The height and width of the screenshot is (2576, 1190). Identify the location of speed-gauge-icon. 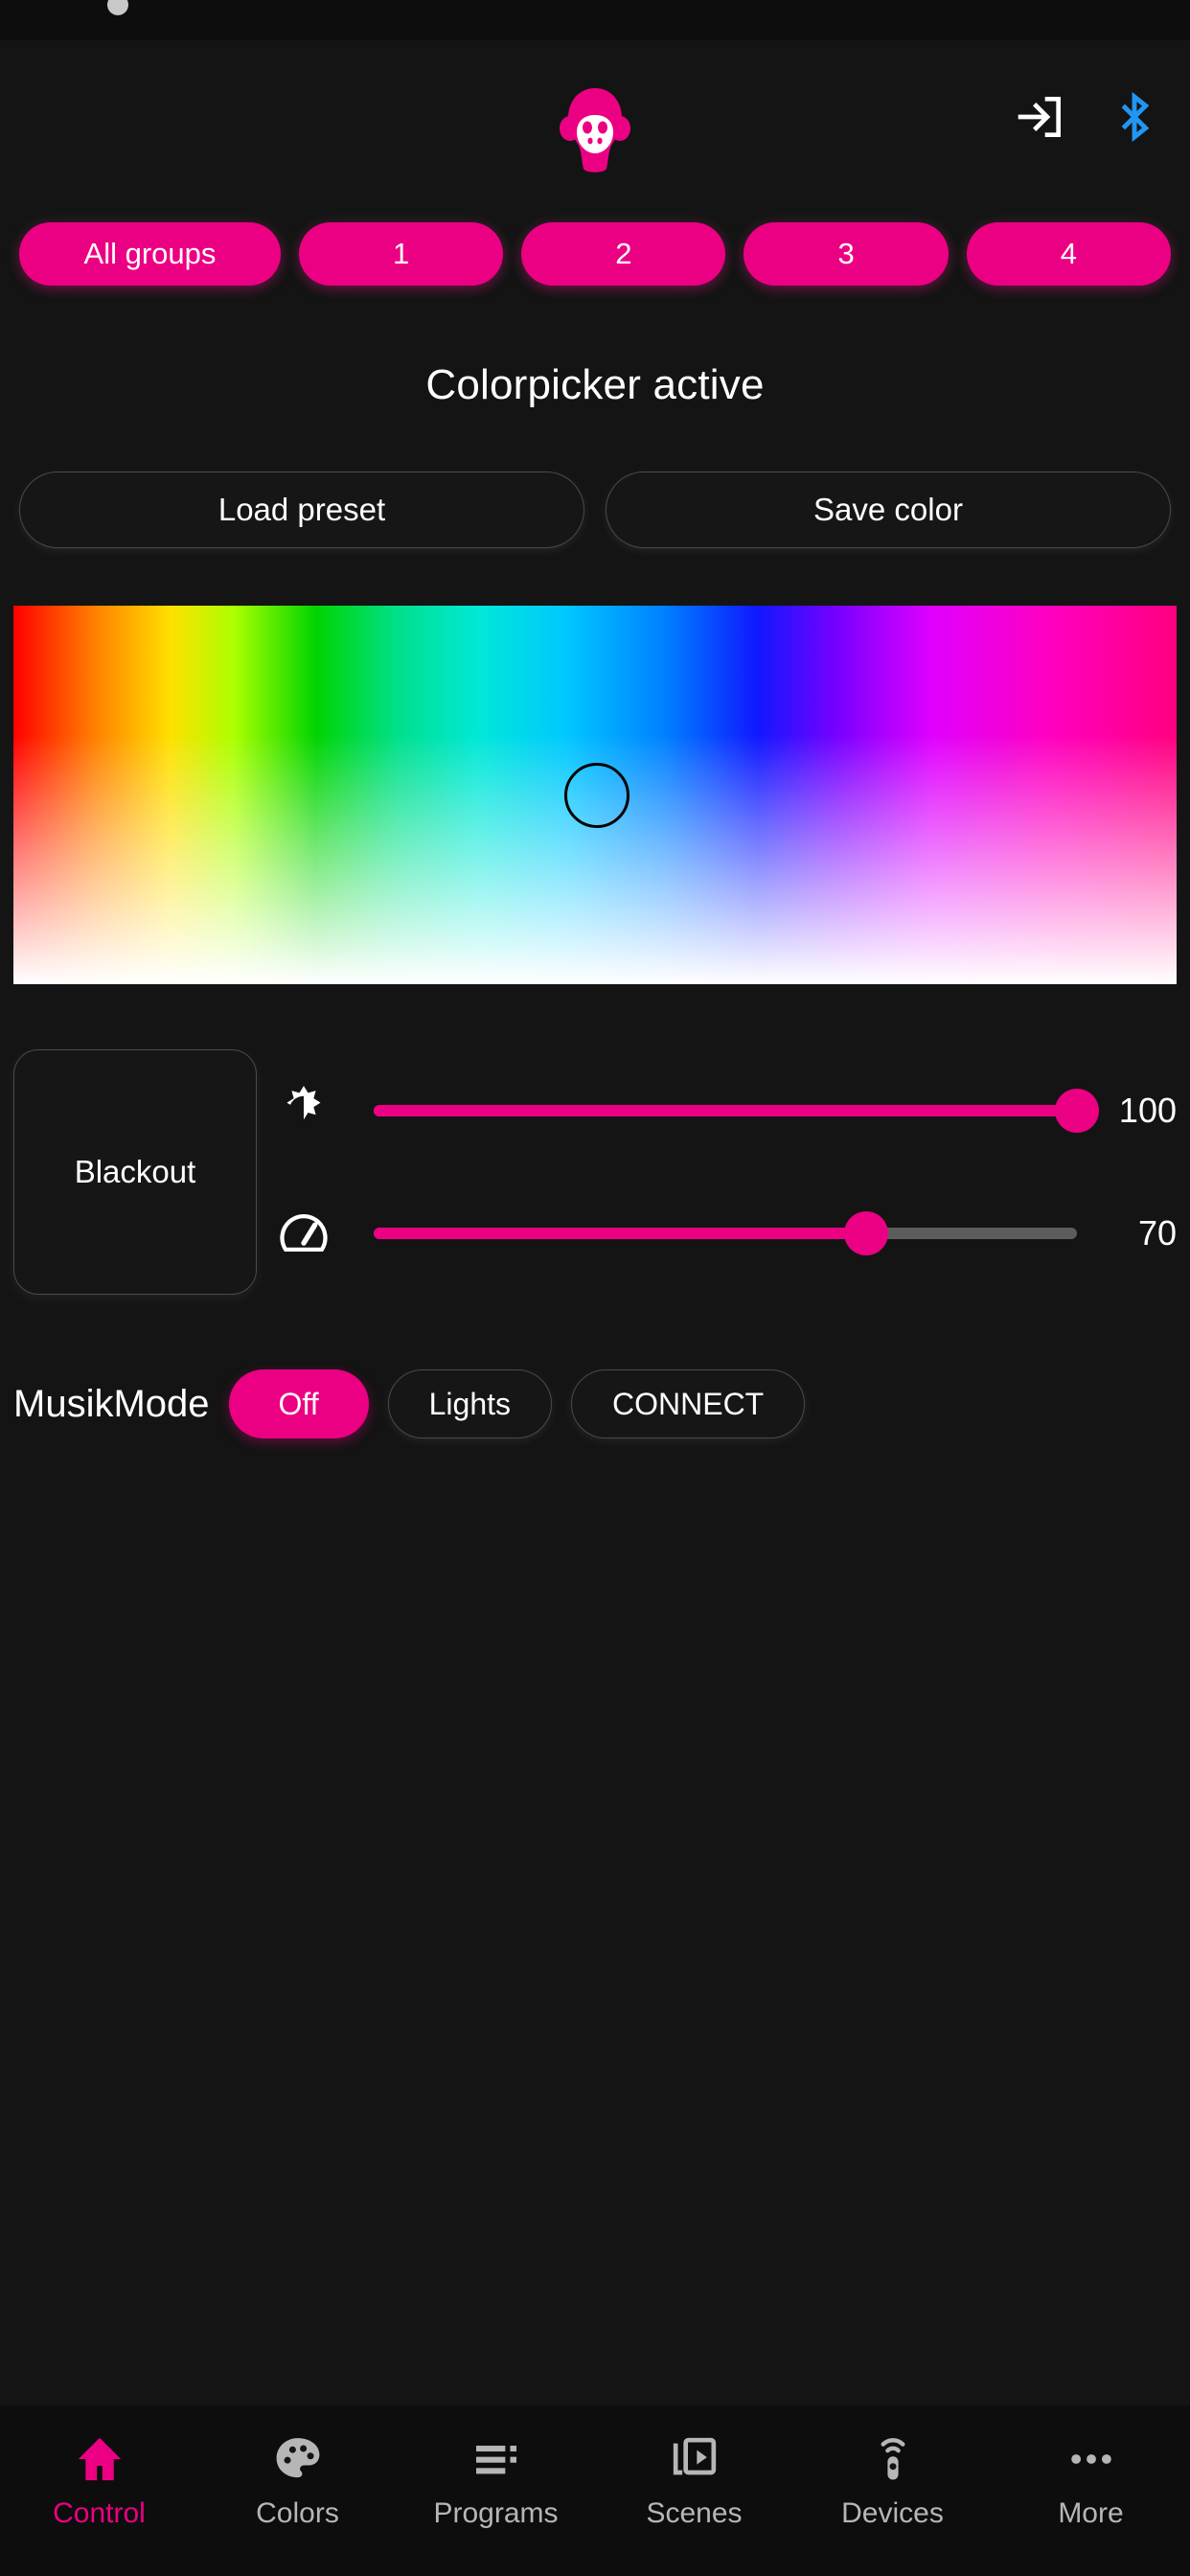
(304, 1233).